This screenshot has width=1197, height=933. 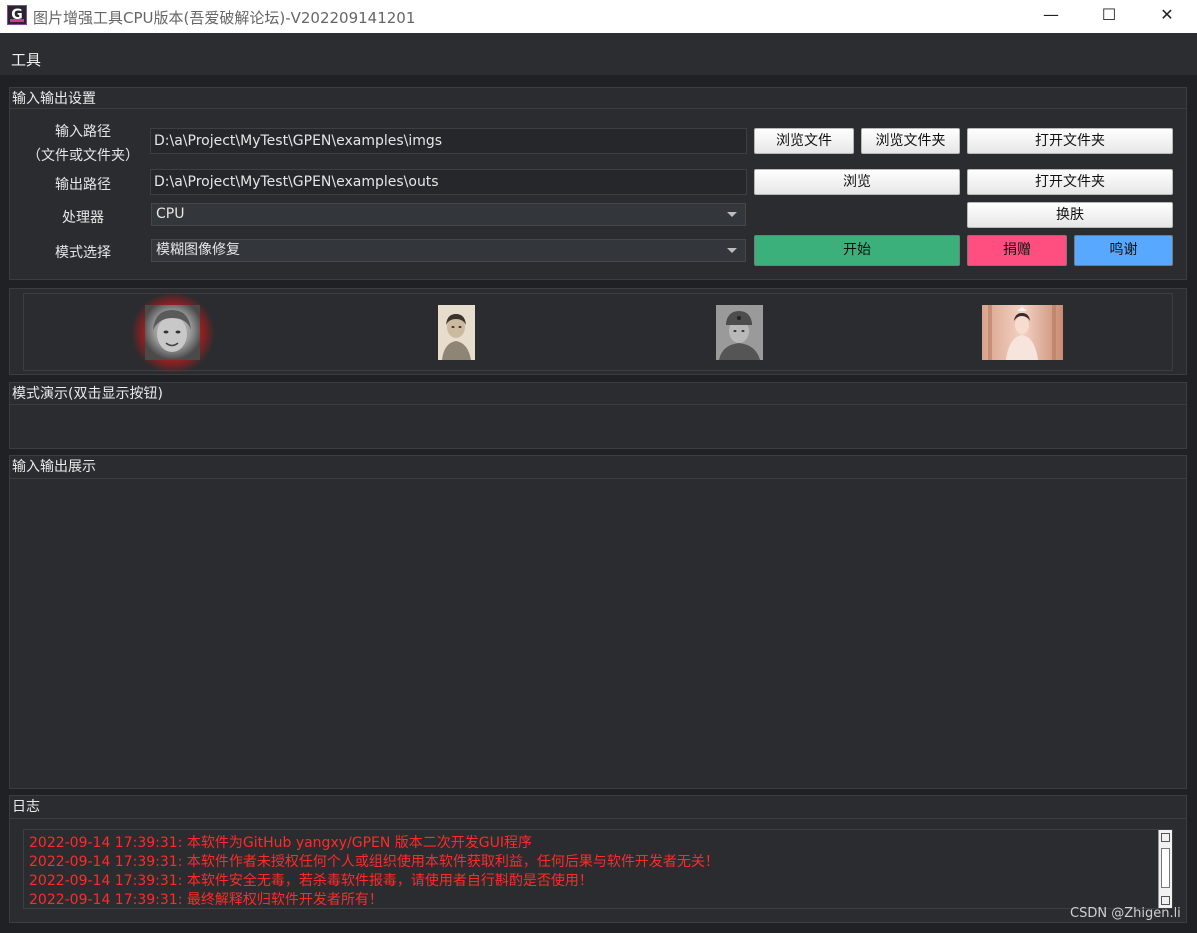 I want to click on mode-value: 模糊图像修复, so click(x=198, y=250).